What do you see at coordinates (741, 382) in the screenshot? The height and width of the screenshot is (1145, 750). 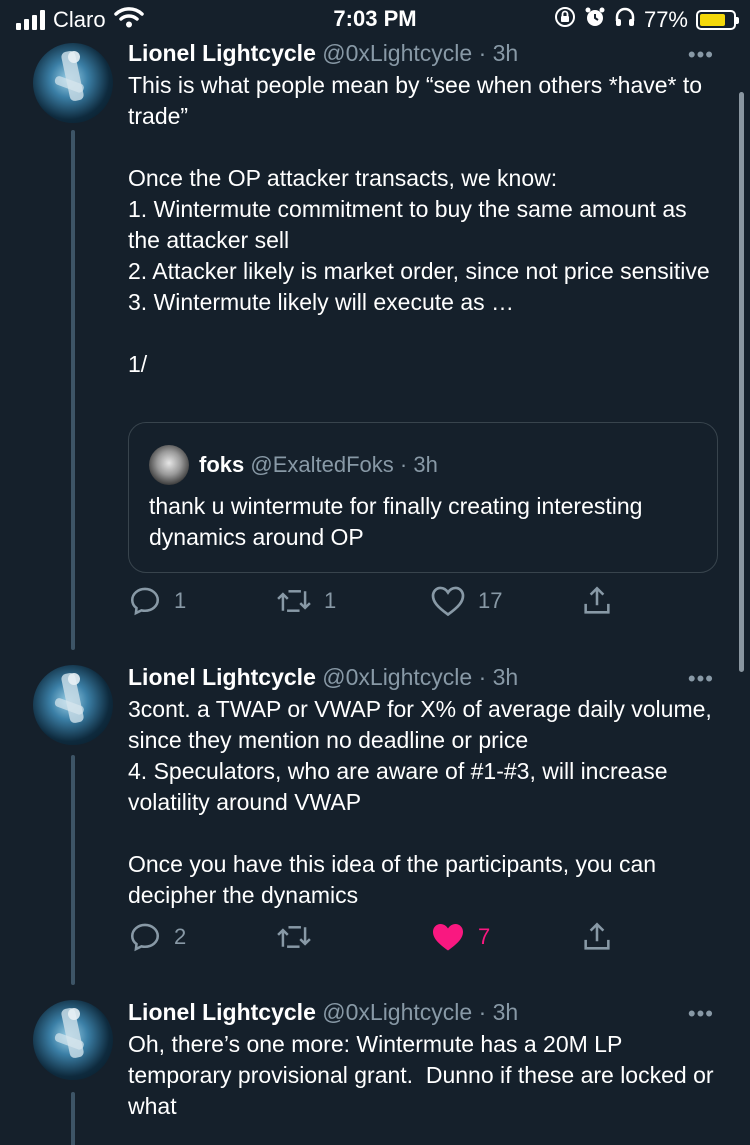 I see `scrollbar` at bounding box center [741, 382].